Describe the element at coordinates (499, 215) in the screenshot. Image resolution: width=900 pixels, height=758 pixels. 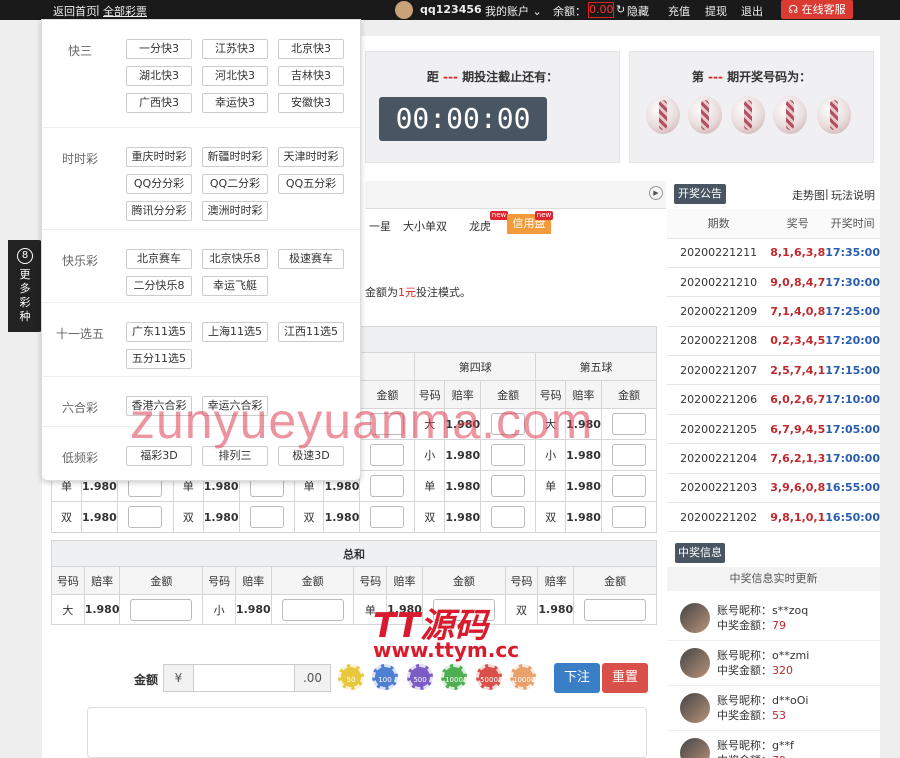
I see `new-badge: new` at that location.